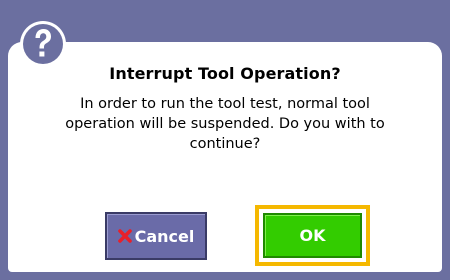  Describe the element at coordinates (124, 236) in the screenshot. I see `close-icon` at that location.